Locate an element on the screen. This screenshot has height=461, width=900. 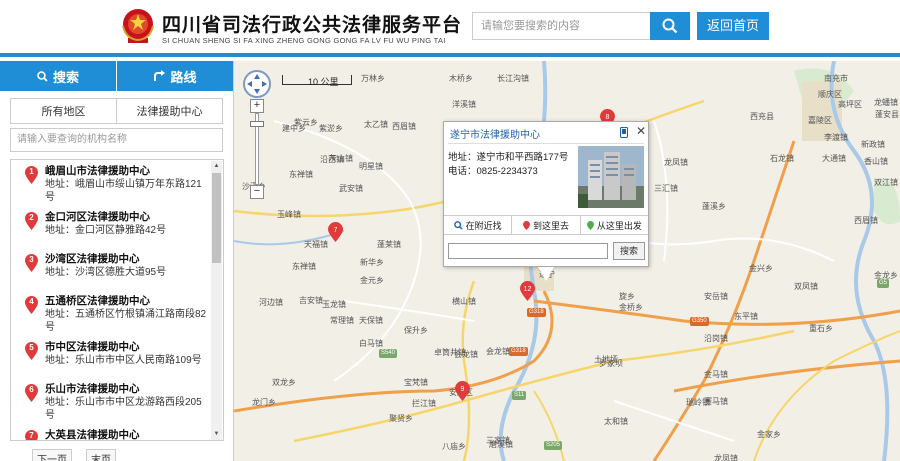
pan-control-icon is located at coordinates (257, 84).